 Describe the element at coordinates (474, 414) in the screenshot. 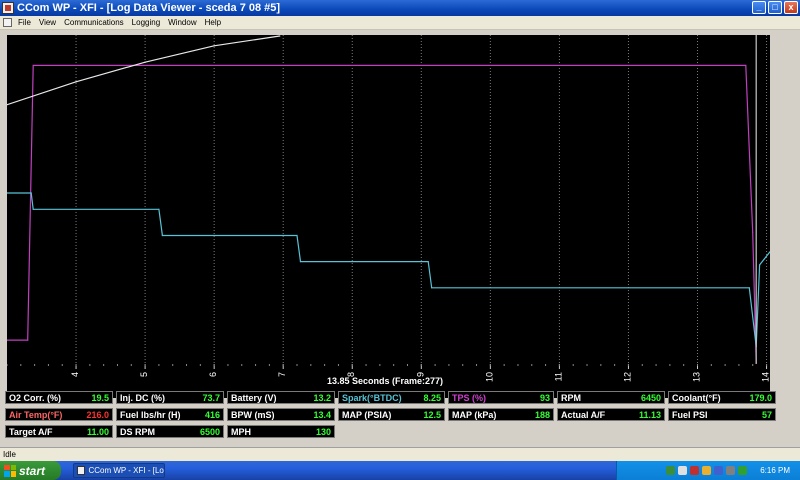

I see `gauge-label: MAP (kPa)` at that location.